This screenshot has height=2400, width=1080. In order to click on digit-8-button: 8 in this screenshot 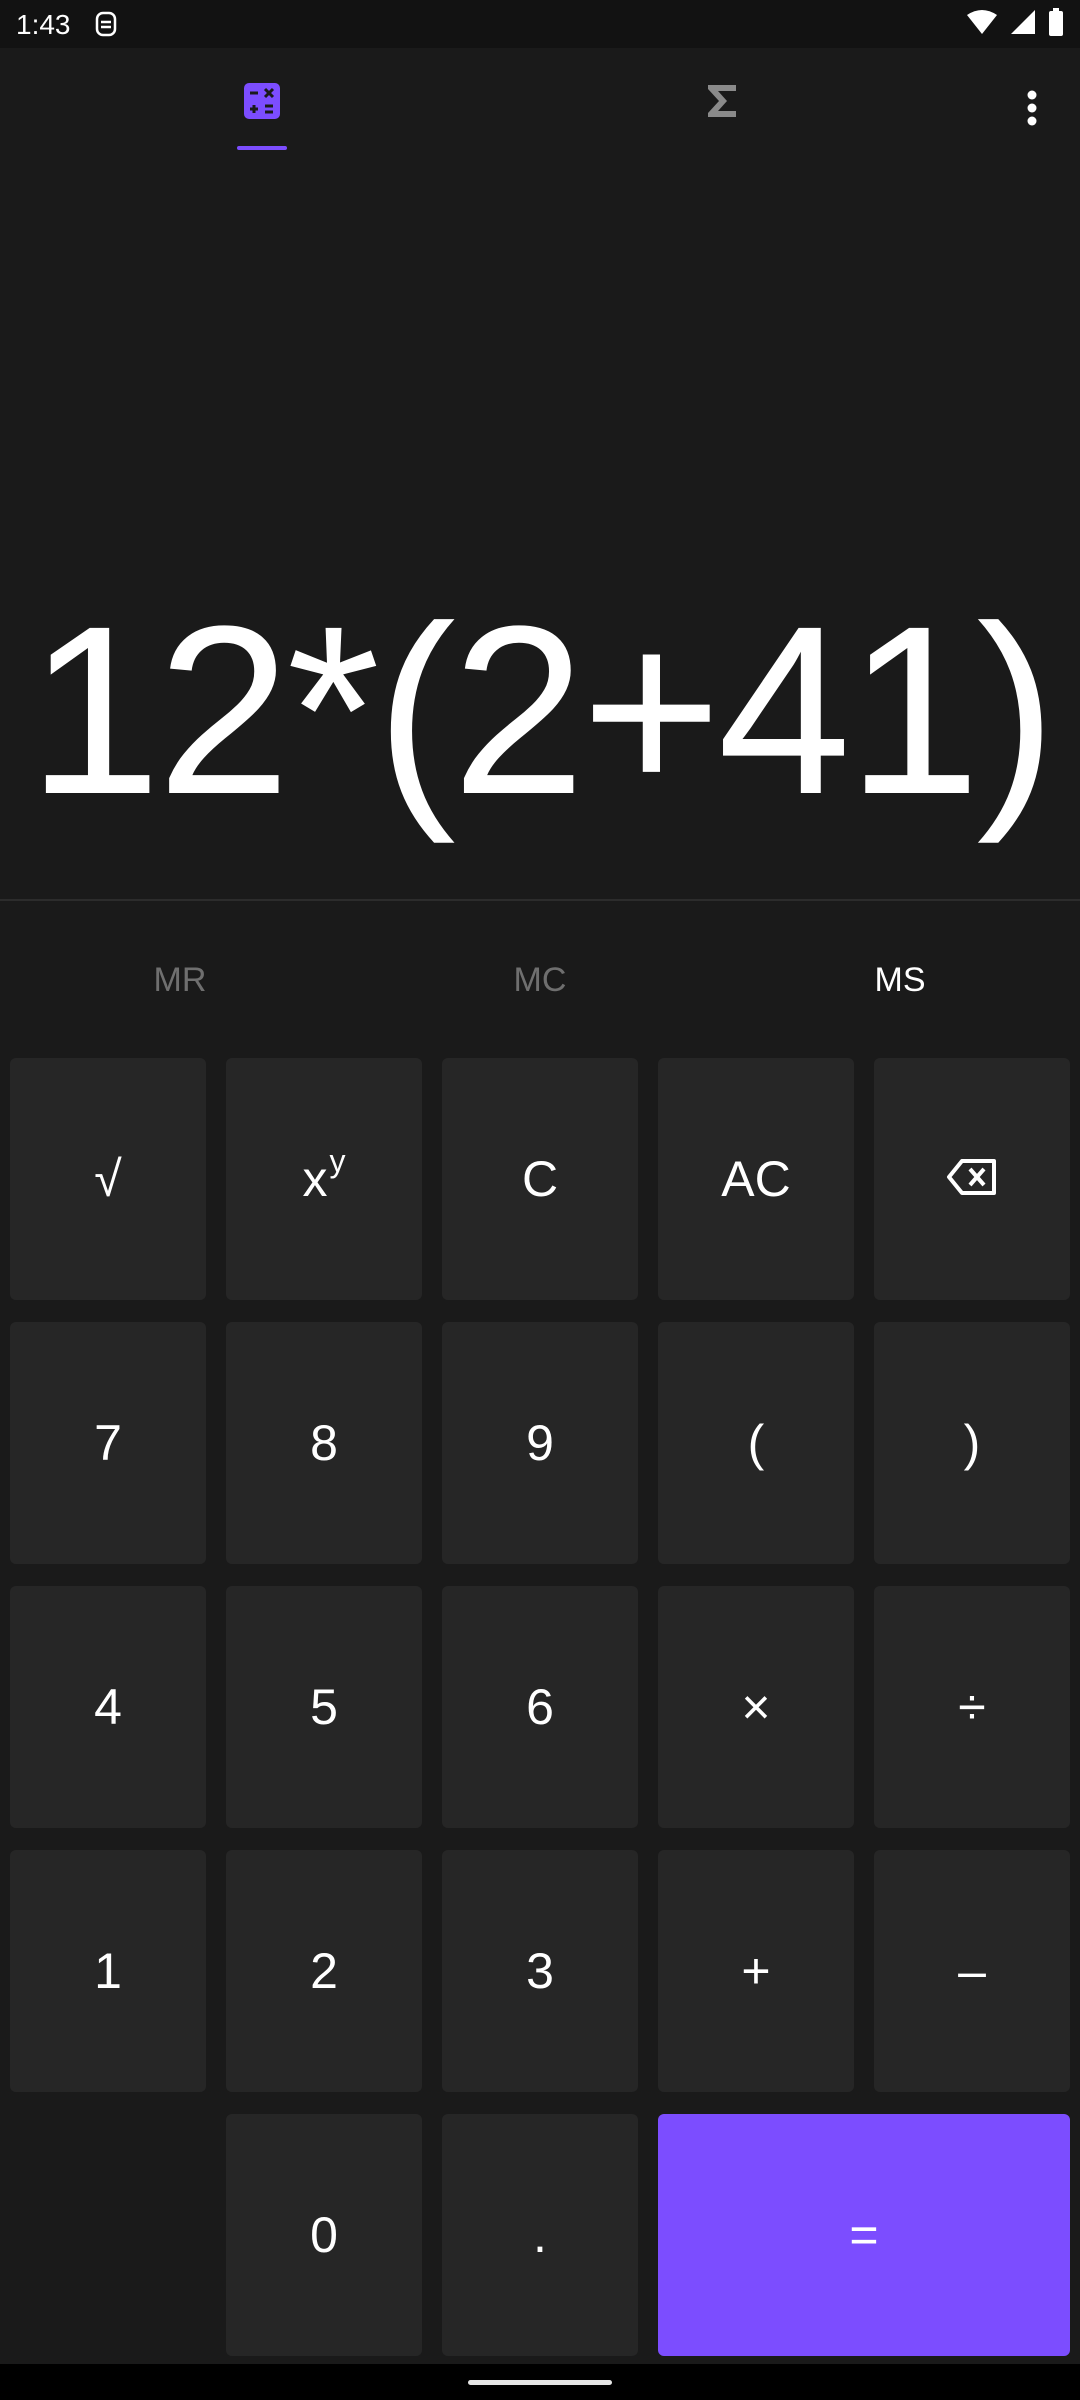, I will do `click(324, 1443)`.